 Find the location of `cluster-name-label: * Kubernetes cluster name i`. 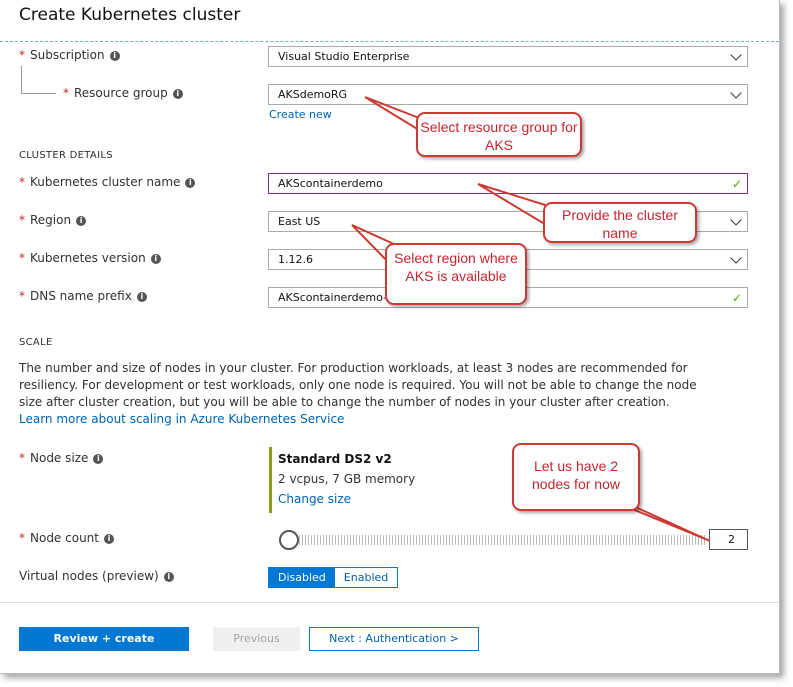

cluster-name-label: * Kubernetes cluster name i is located at coordinates (107, 182).